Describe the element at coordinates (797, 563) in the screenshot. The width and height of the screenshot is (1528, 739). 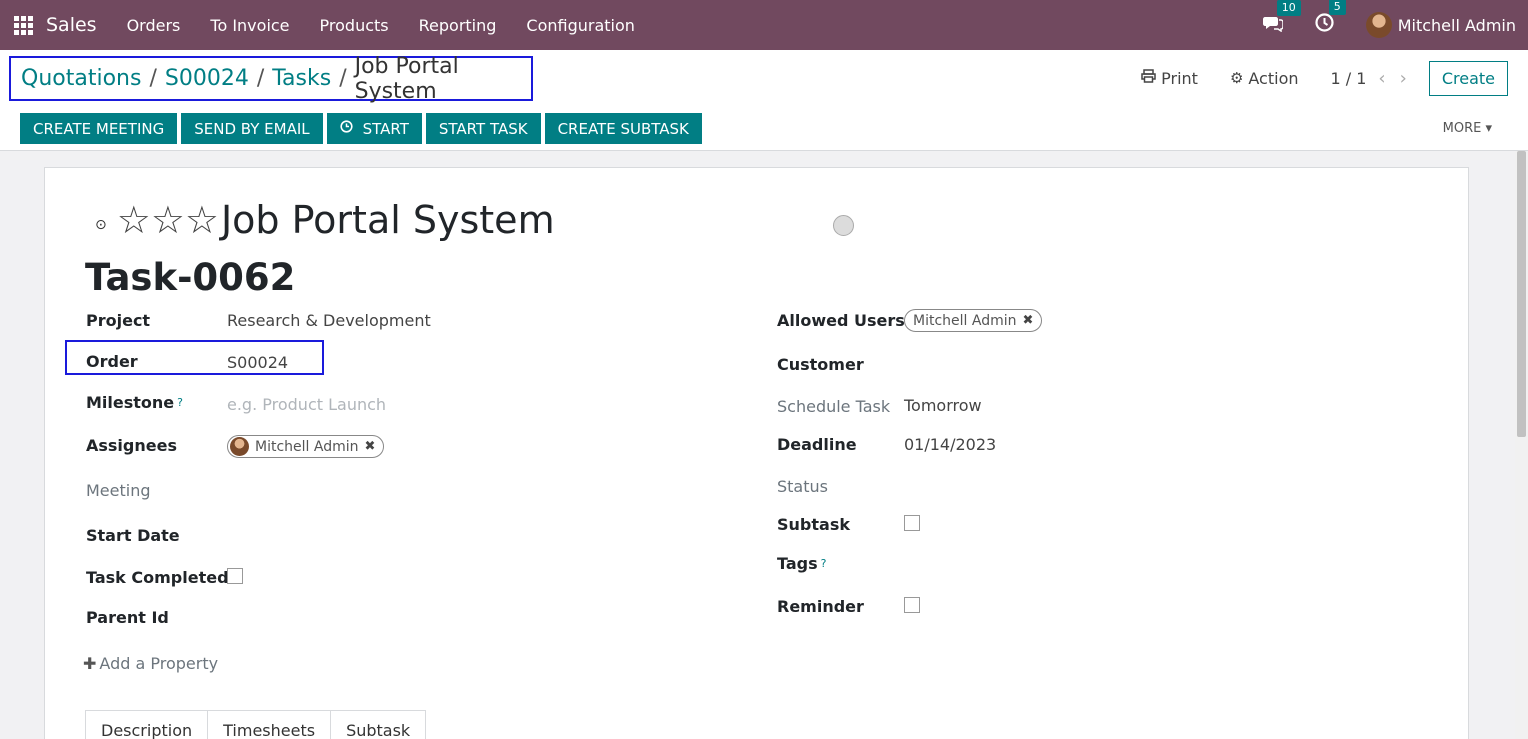
I see `tags-label: Tags` at that location.